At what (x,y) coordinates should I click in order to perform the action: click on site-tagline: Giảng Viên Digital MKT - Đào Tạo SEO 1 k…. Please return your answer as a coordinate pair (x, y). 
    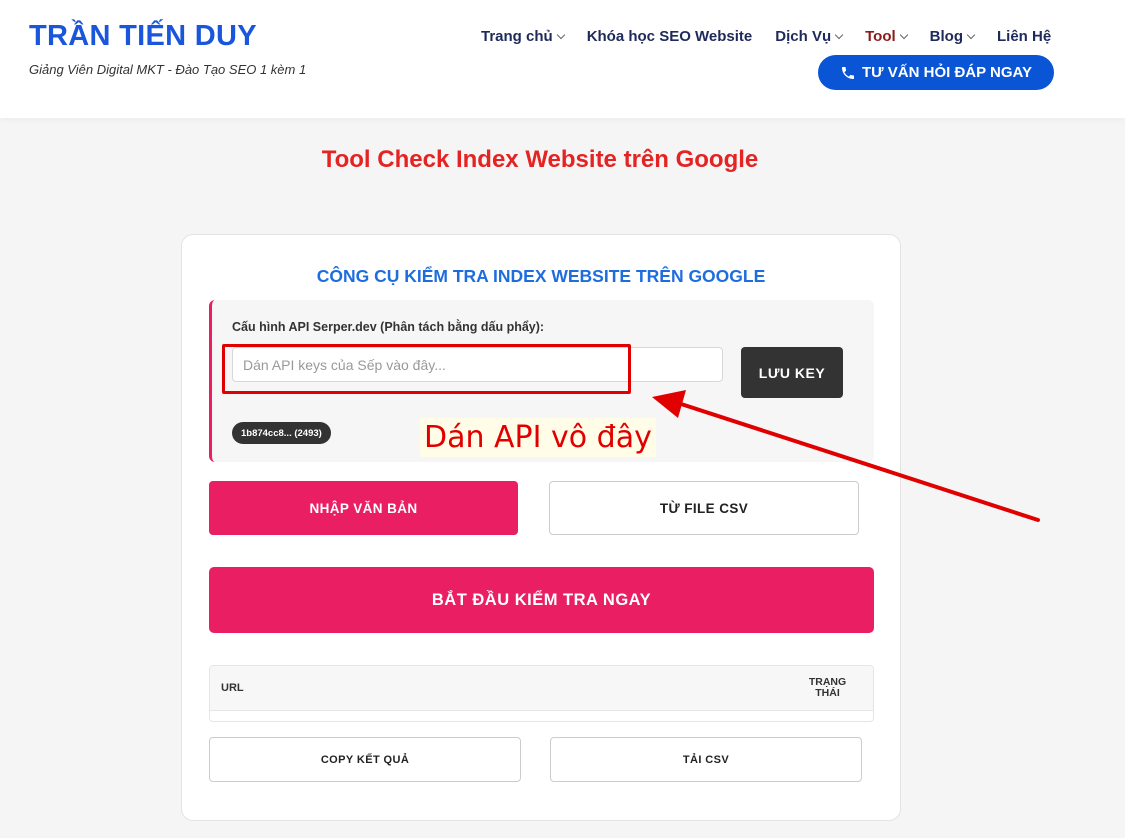
    Looking at the image, I should click on (168, 69).